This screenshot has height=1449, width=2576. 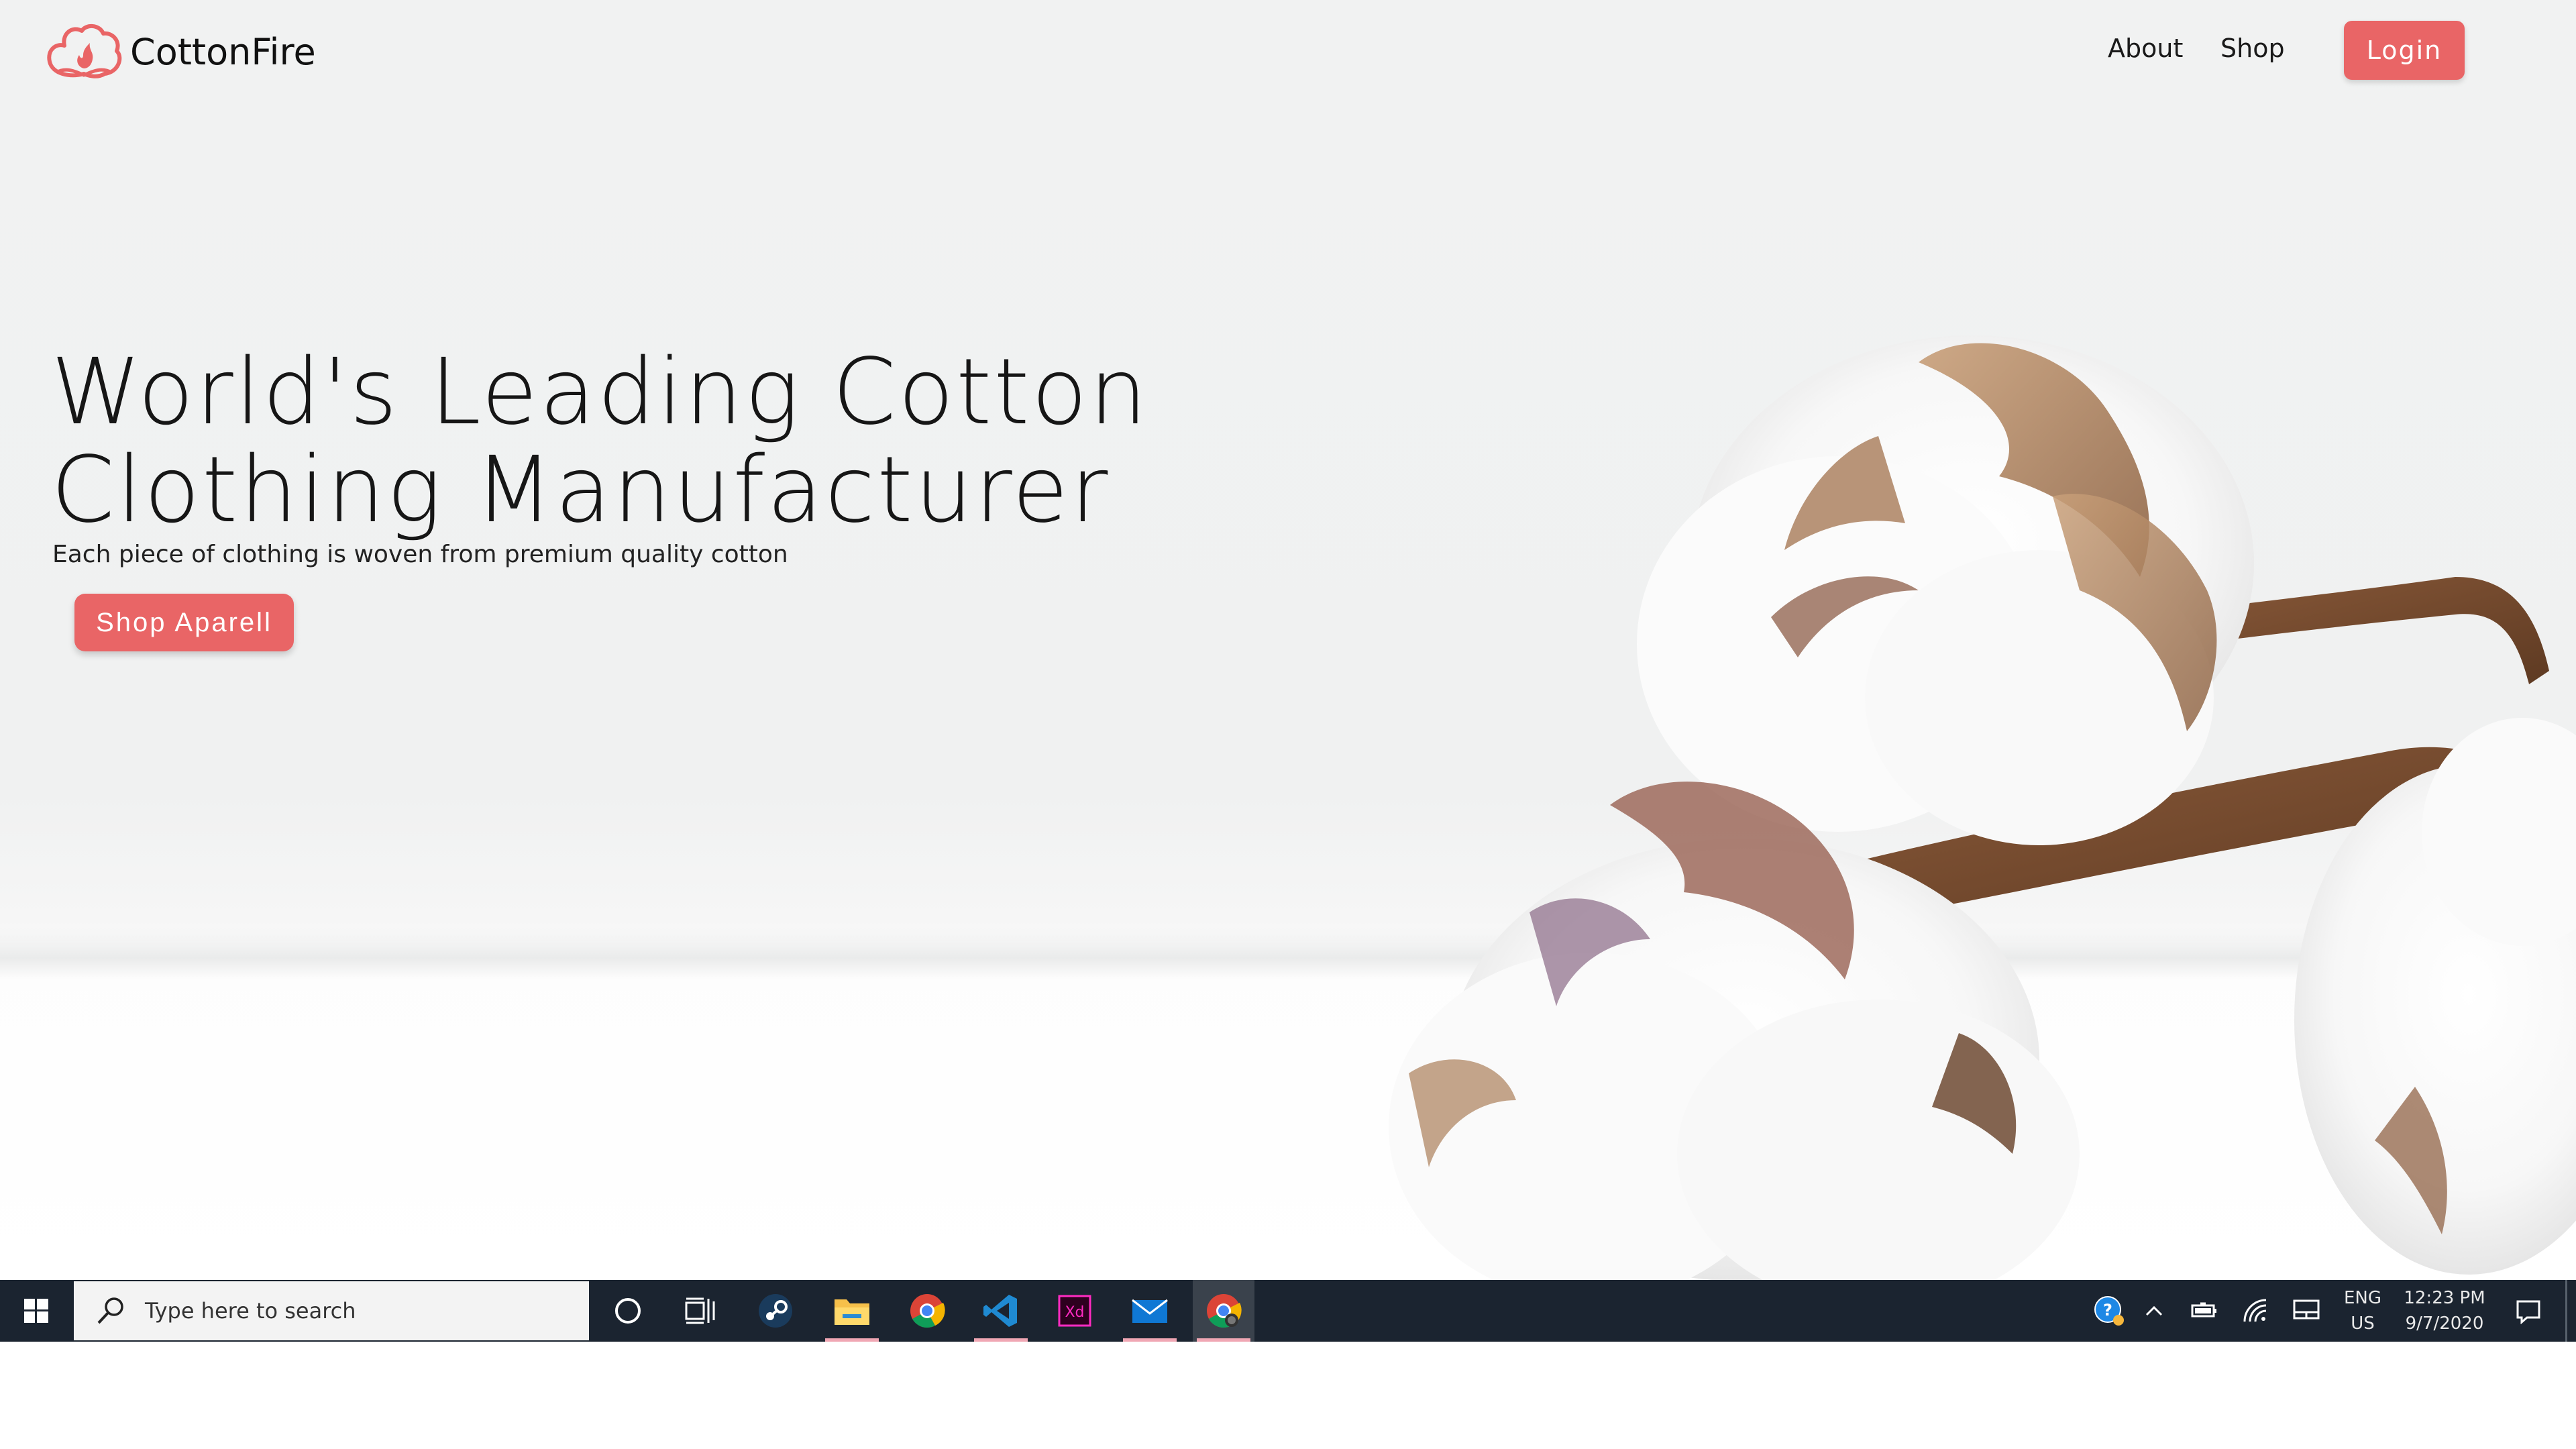 I want to click on cortana-icon, so click(x=628, y=1311).